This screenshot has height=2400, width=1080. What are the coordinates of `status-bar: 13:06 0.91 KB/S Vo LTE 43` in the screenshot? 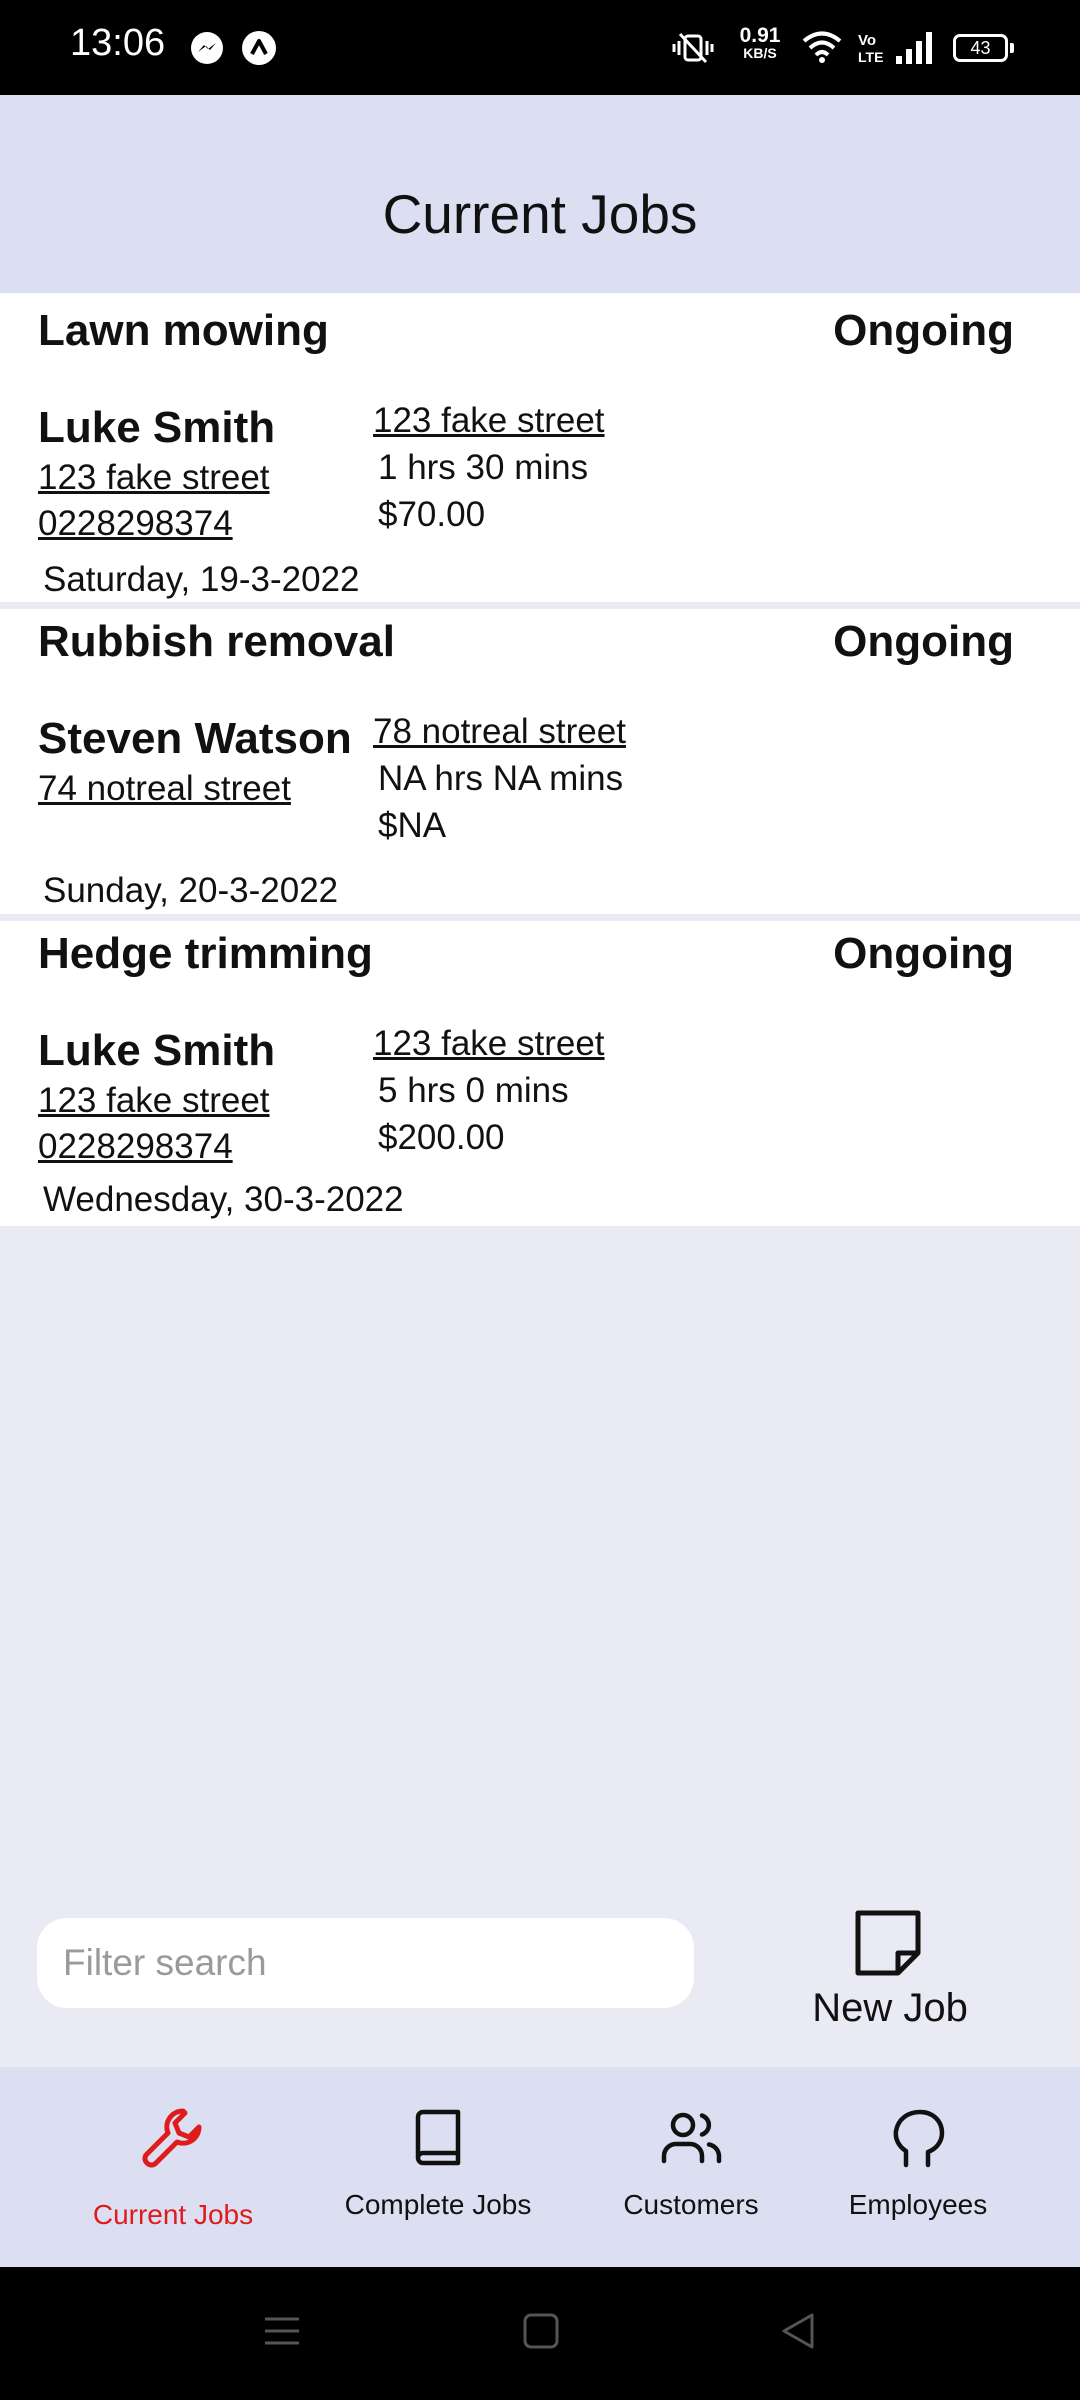 It's located at (540, 47).